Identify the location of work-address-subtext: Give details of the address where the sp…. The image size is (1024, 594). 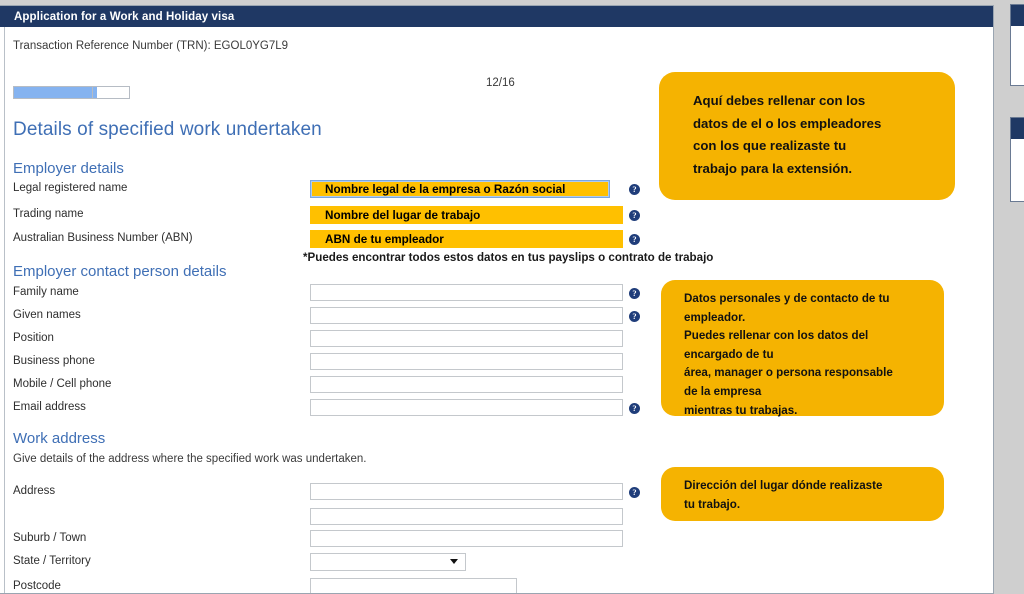
(190, 459).